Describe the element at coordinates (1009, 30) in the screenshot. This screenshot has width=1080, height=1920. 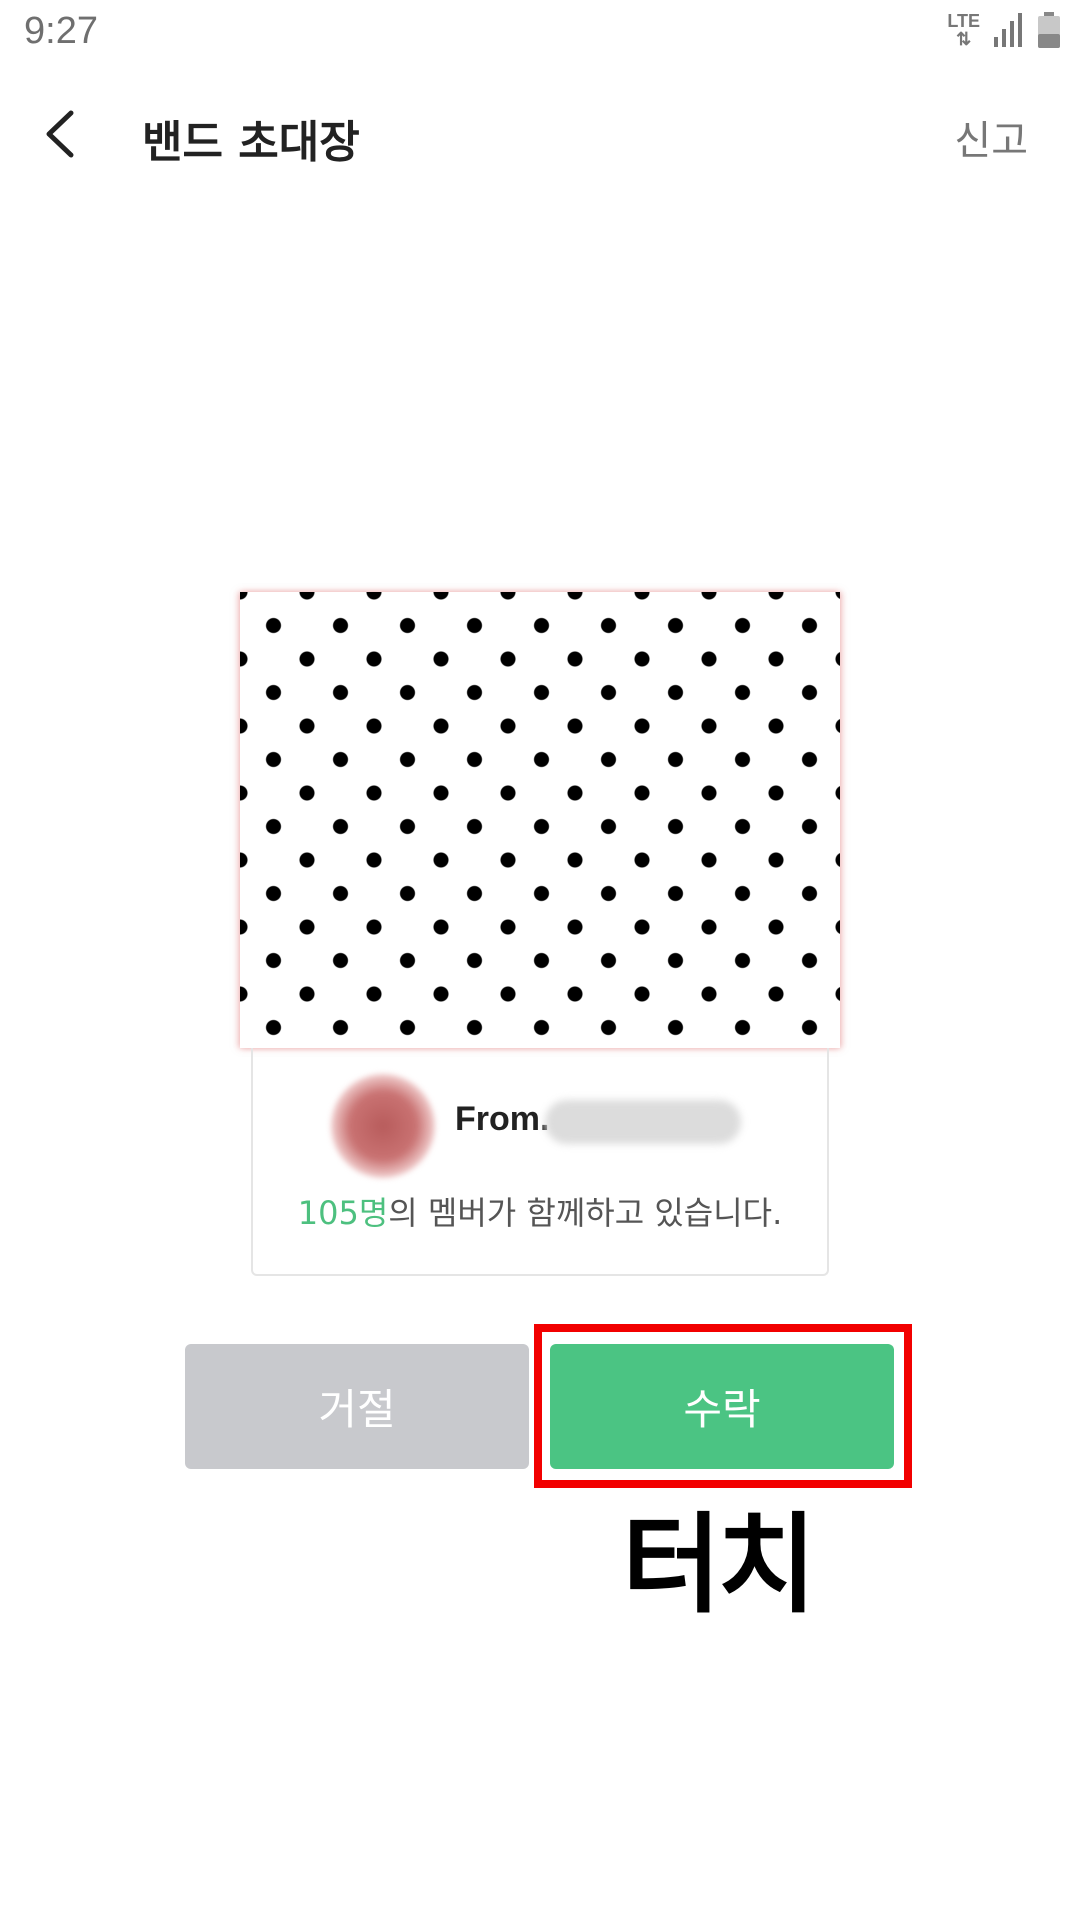
I see `signal-icon` at that location.